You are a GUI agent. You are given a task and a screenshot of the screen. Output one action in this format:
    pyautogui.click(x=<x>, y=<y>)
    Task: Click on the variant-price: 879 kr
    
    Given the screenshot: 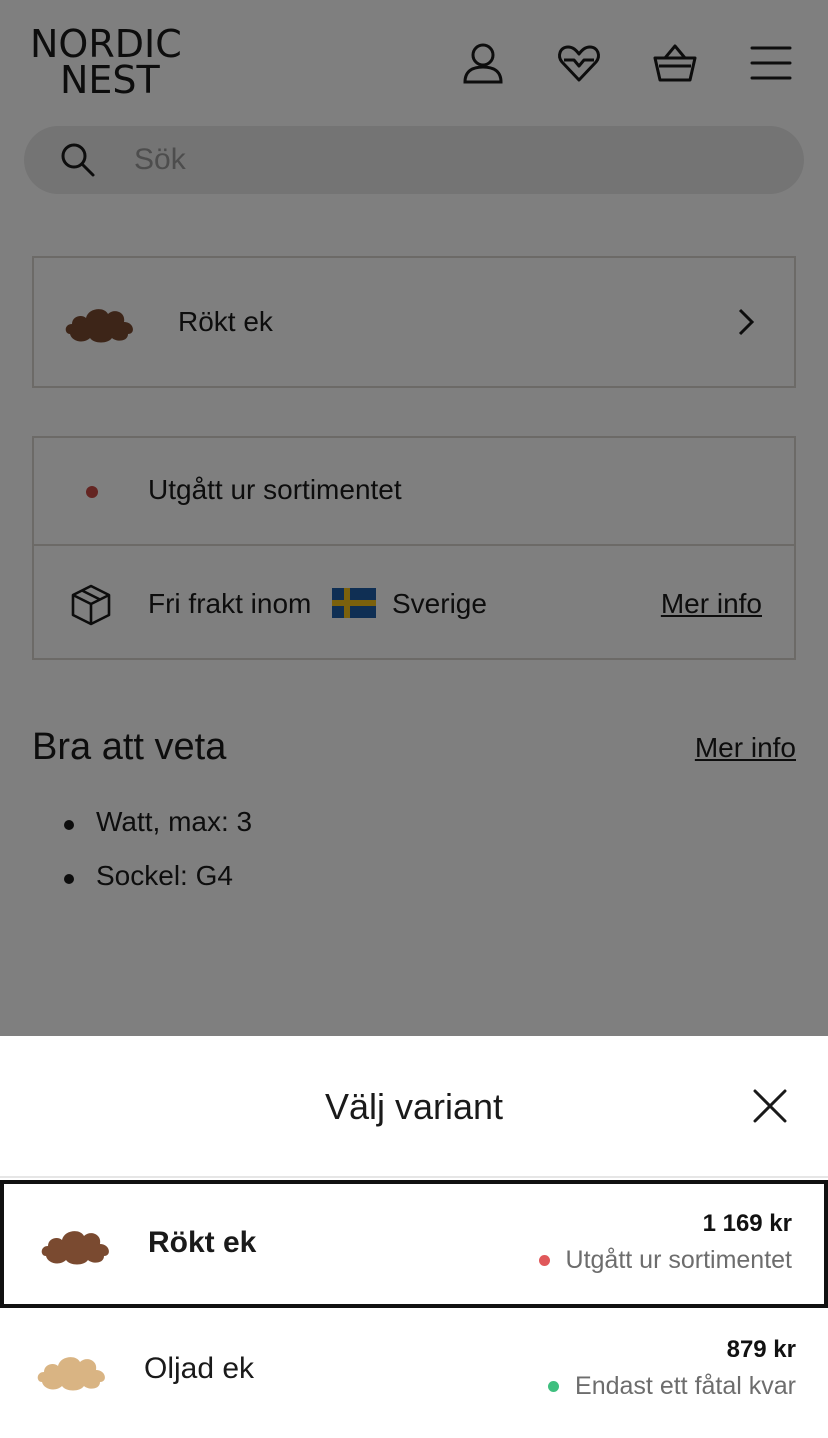 What is the action you would take?
    pyautogui.click(x=761, y=1349)
    